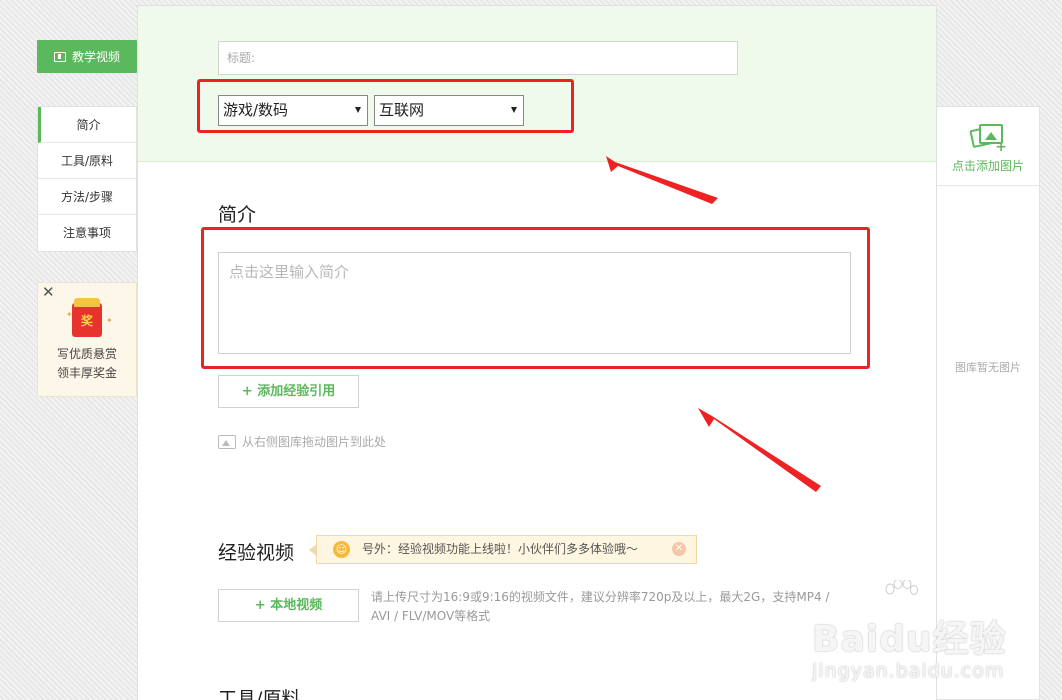 This screenshot has width=1062, height=700. I want to click on baidu-watermark: Baidu经验 jingyan.baidu.com, so click(917, 631).